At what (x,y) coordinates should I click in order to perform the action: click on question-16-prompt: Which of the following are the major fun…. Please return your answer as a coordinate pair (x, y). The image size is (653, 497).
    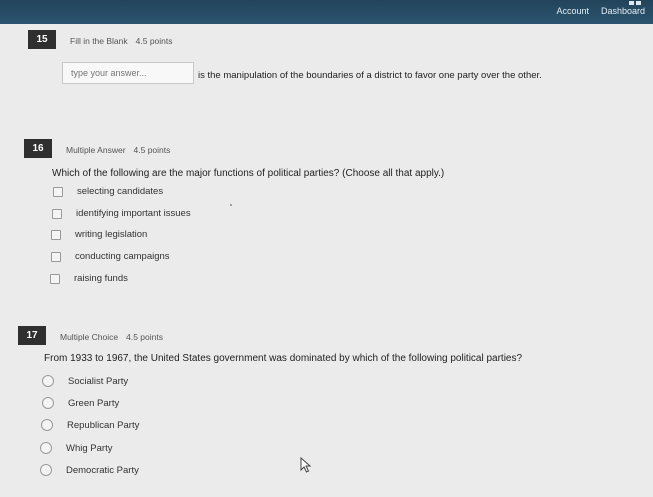
    Looking at the image, I should click on (248, 173).